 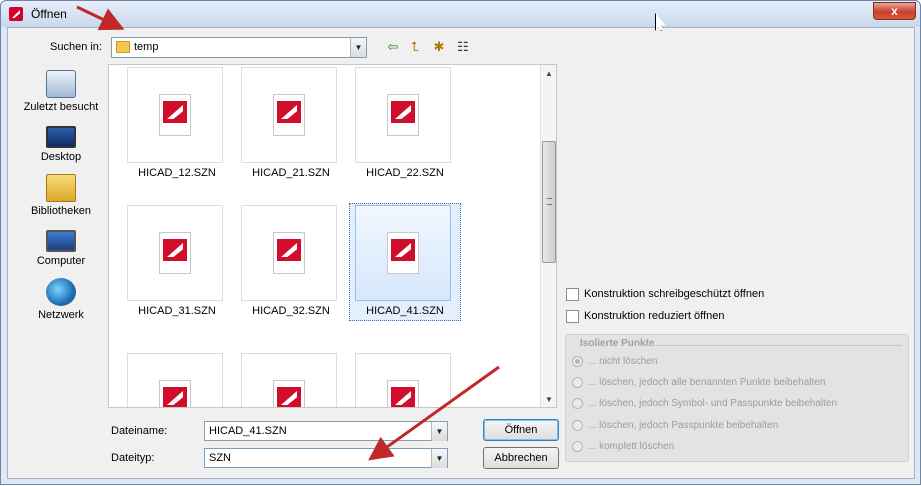 What do you see at coordinates (61, 188) in the screenshot?
I see `libraries-icon` at bounding box center [61, 188].